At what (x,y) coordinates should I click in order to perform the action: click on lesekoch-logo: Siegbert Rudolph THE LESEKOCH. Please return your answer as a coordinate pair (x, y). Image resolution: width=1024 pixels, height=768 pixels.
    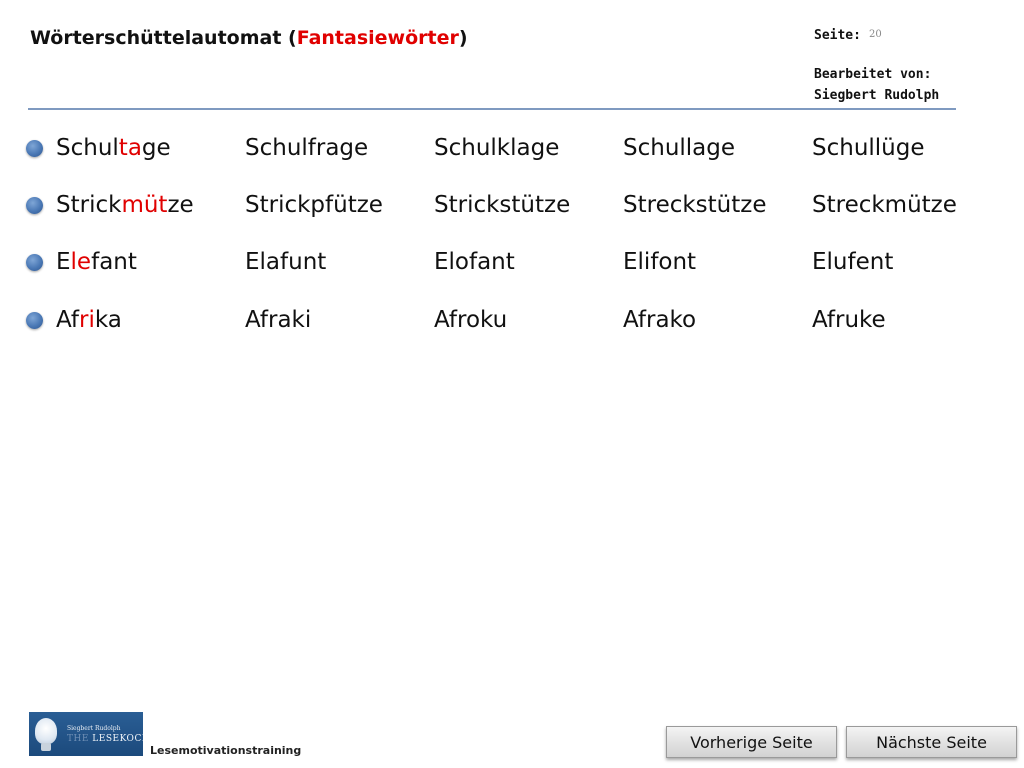
    Looking at the image, I should click on (86, 734).